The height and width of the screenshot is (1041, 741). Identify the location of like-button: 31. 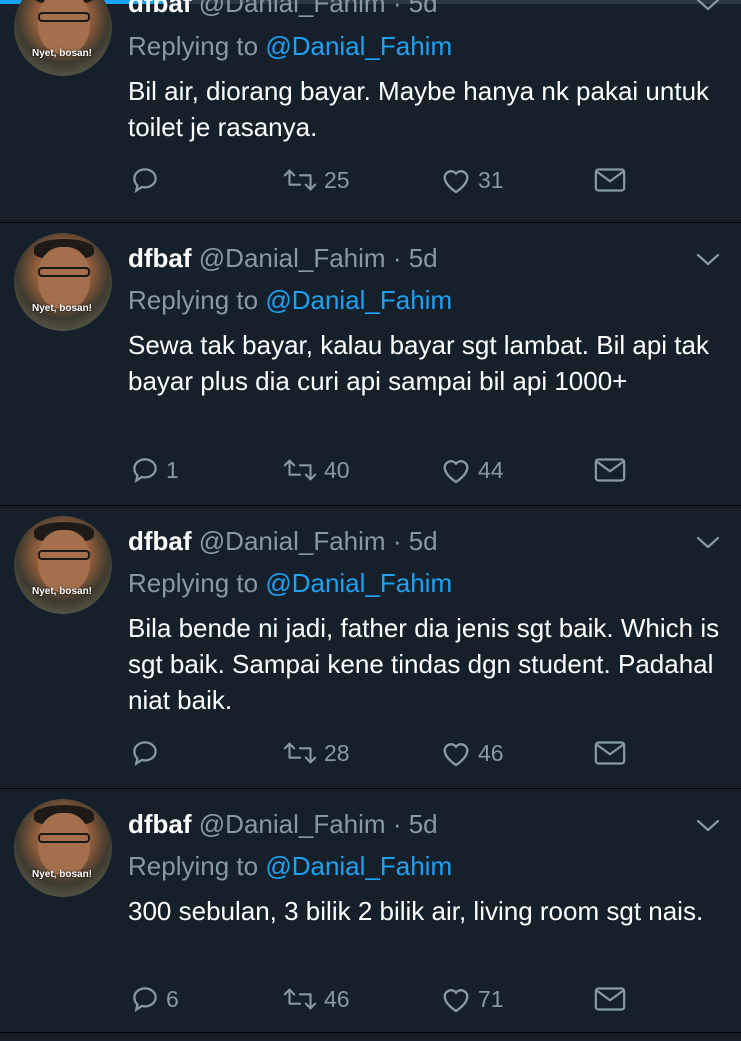
(472, 180).